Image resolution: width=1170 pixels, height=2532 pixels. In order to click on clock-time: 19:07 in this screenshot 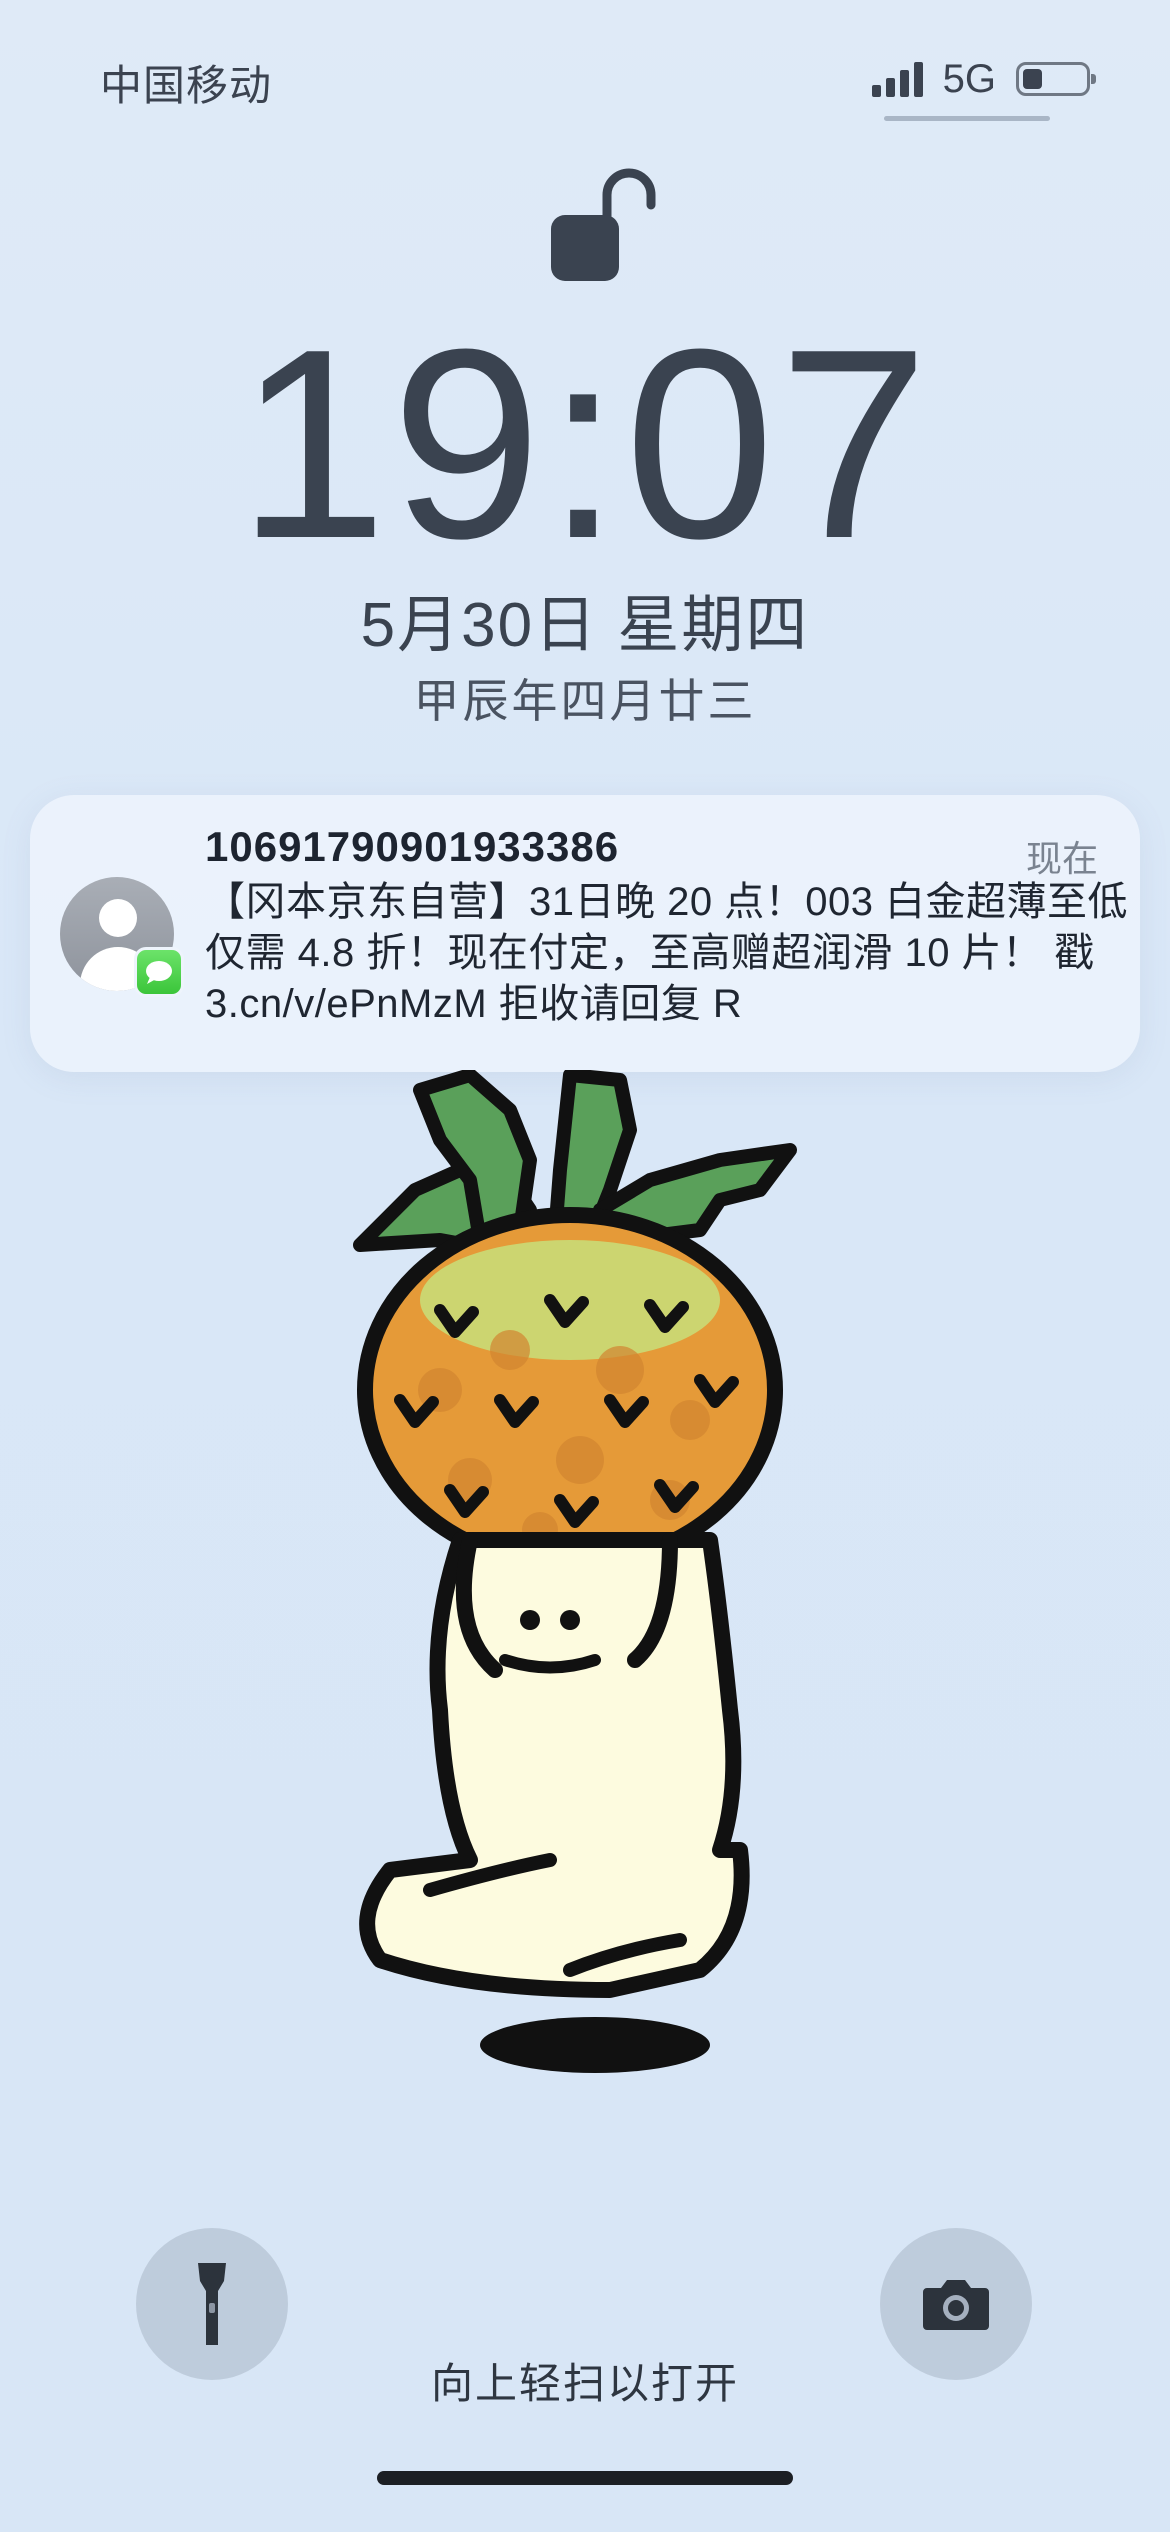, I will do `click(585, 444)`.